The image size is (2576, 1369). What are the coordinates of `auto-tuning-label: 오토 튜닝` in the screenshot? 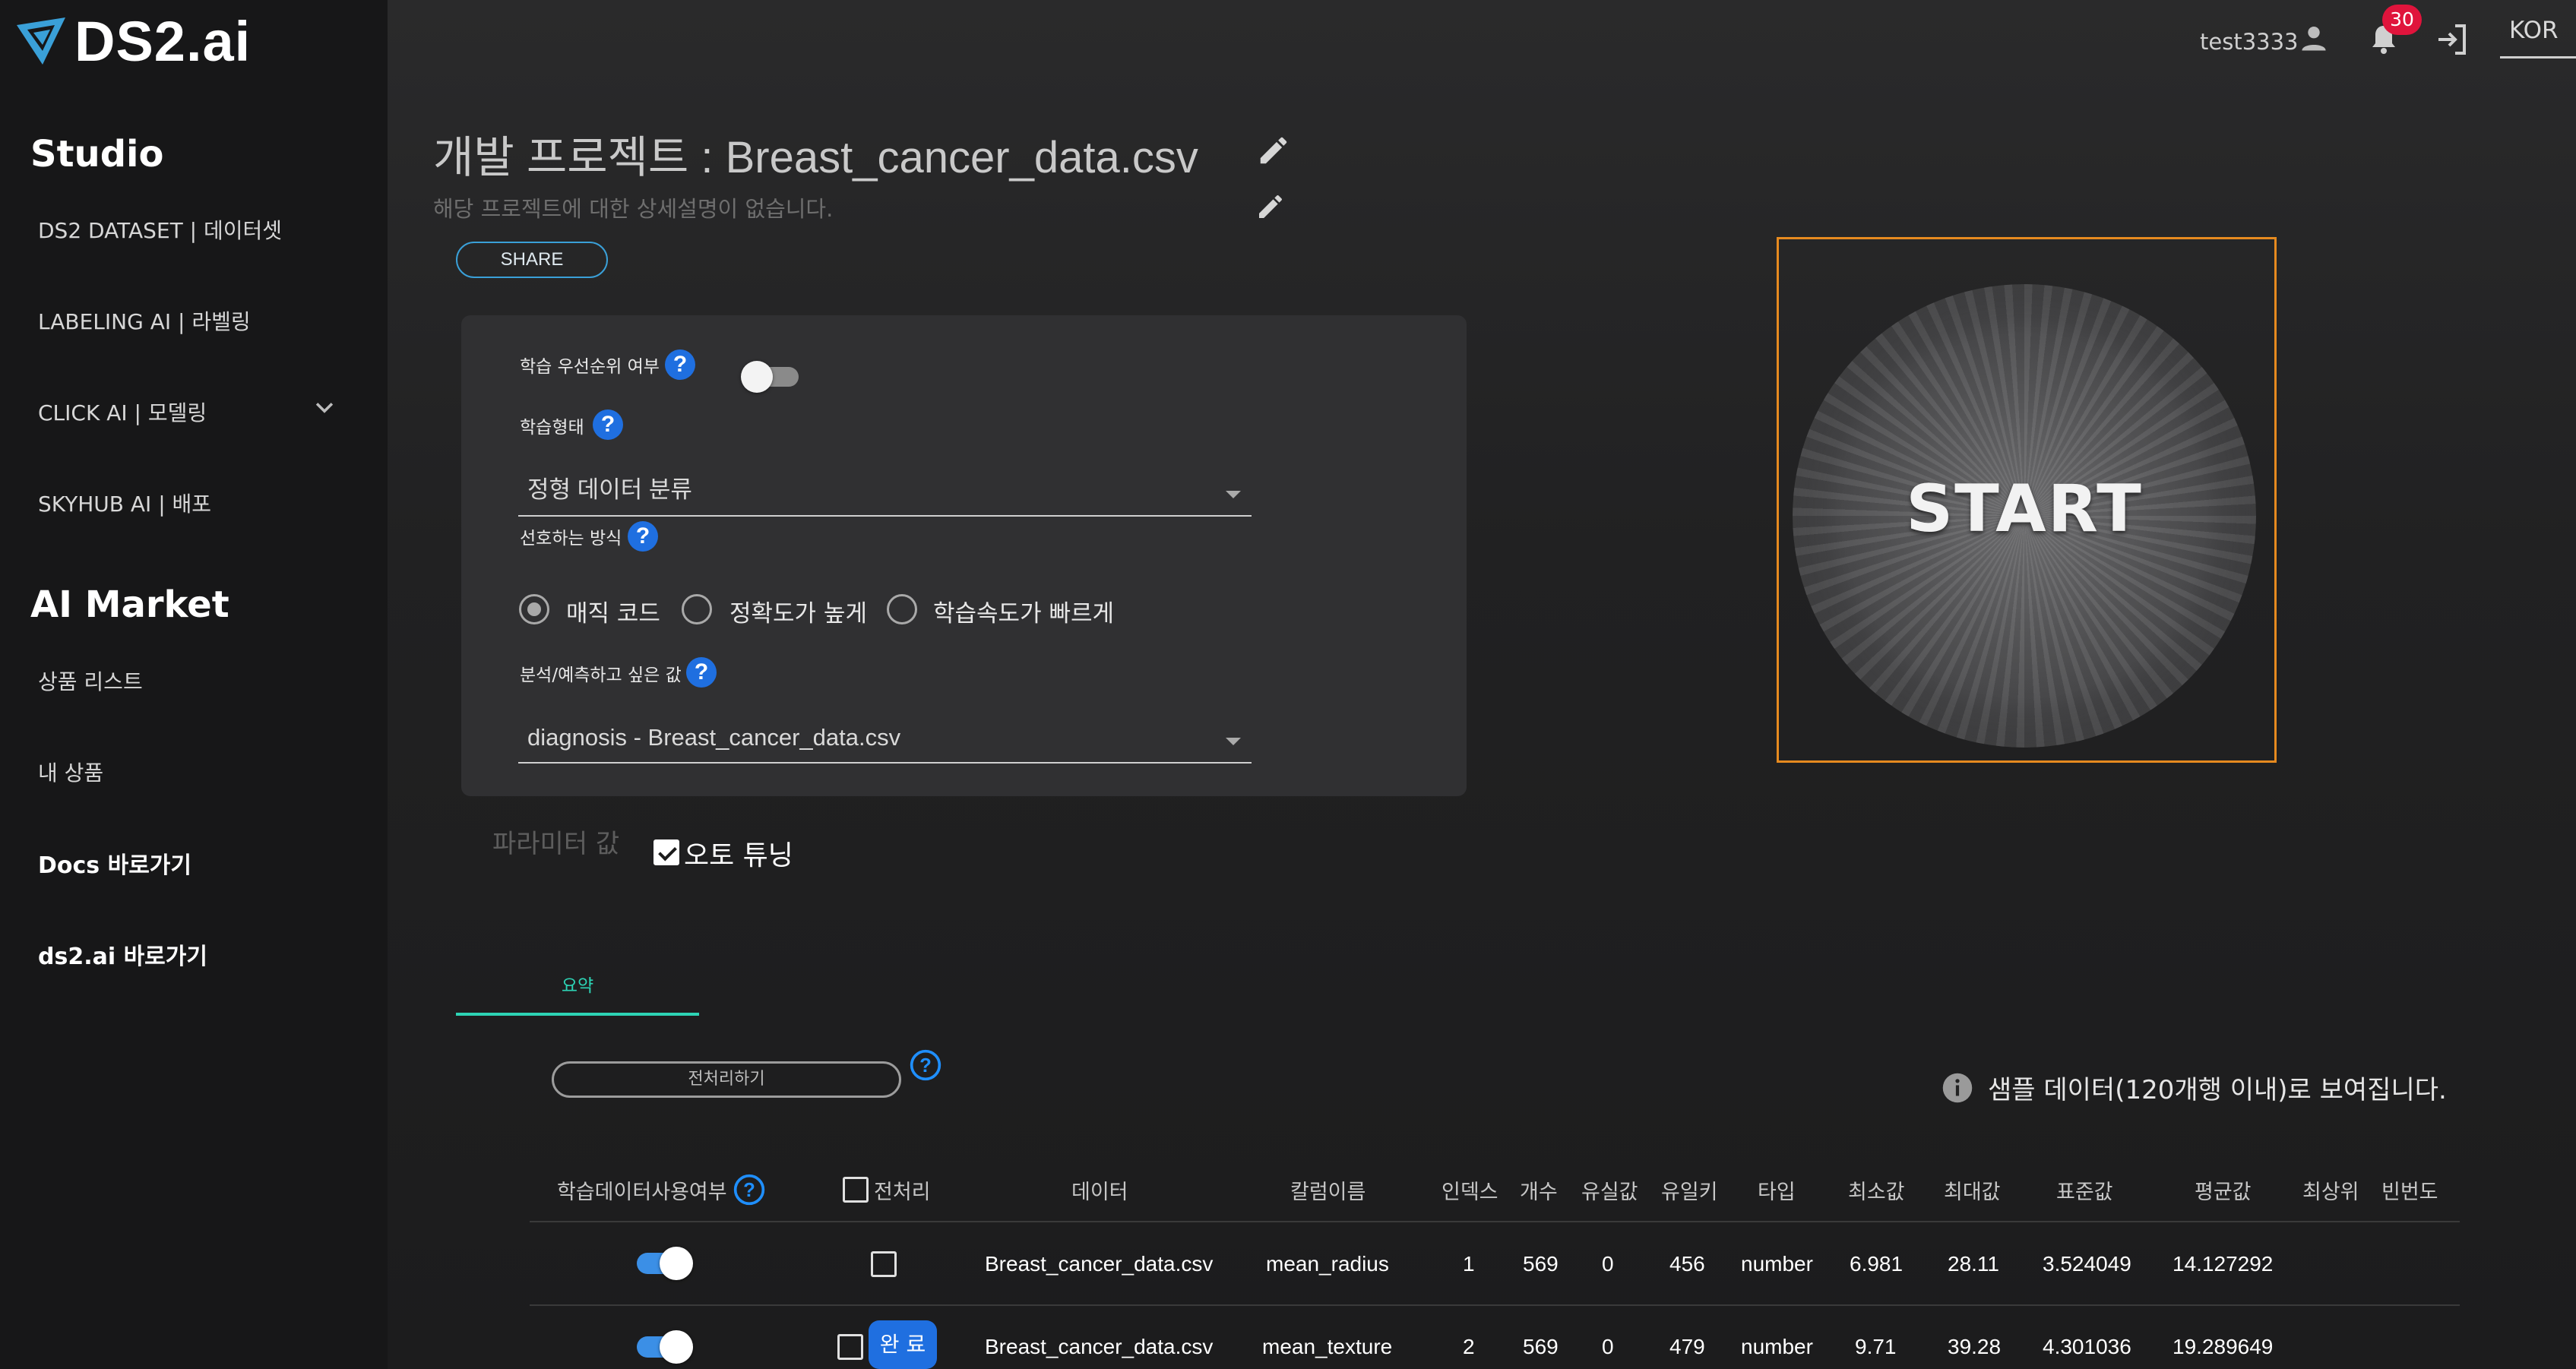 It's located at (738, 853).